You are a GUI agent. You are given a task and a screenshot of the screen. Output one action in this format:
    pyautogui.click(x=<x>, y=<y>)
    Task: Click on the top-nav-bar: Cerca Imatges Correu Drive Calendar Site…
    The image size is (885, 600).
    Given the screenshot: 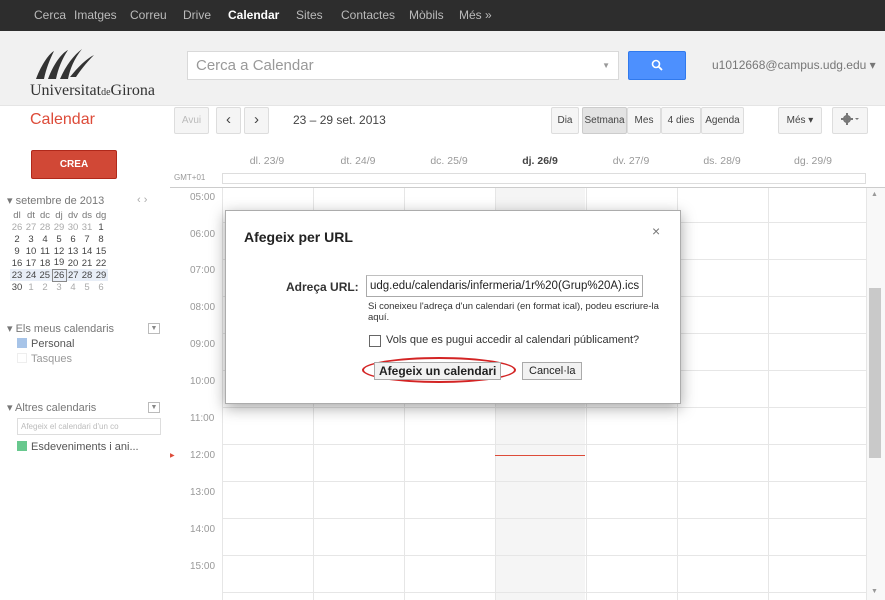 What is the action you would take?
    pyautogui.click(x=442, y=15)
    